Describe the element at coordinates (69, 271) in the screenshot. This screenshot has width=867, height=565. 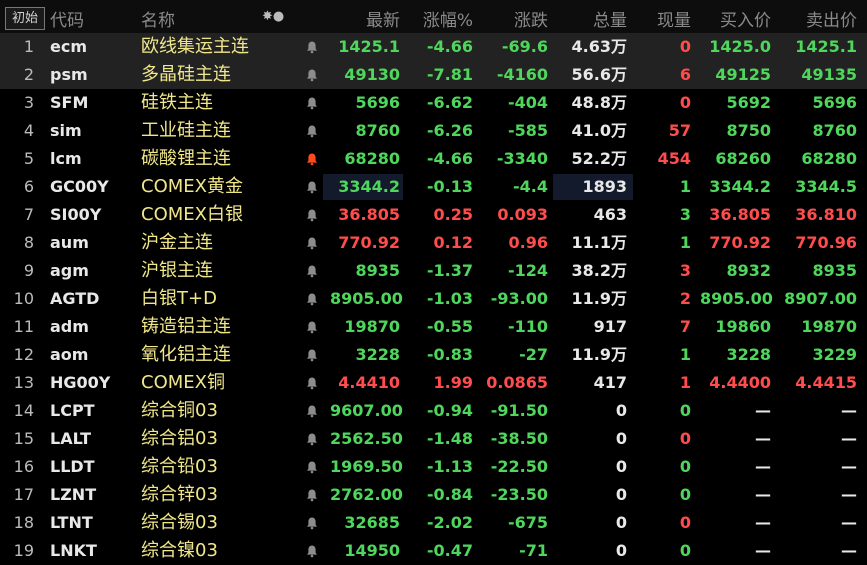
I see `symbol-code: agm` at that location.